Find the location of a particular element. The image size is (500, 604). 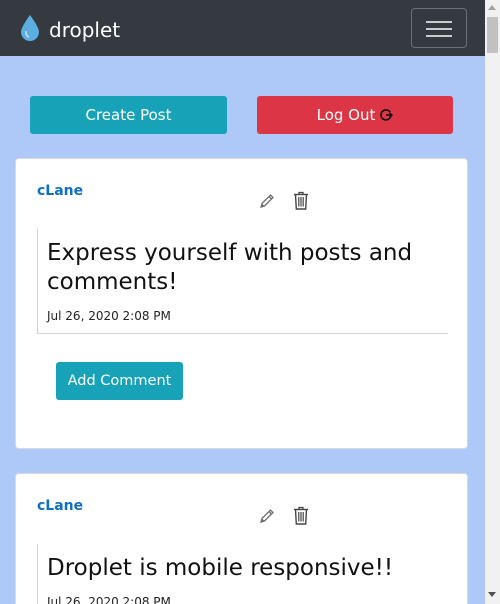

add-comment-label: Add Comment is located at coordinates (119, 381).